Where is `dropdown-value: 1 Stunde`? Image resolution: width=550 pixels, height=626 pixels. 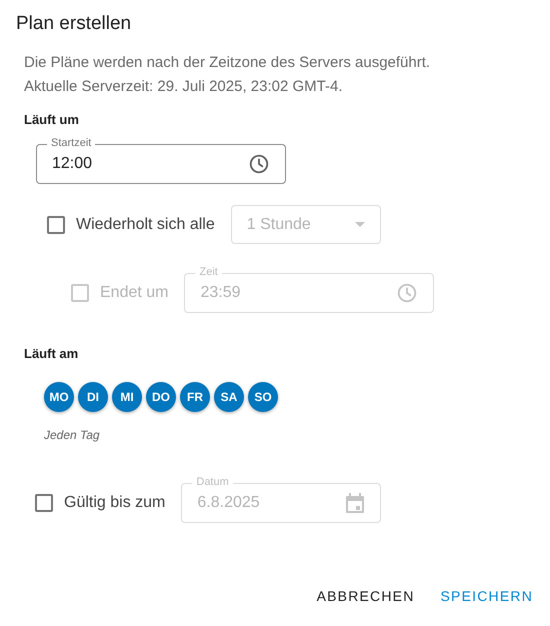
dropdown-value: 1 Stunde is located at coordinates (279, 224).